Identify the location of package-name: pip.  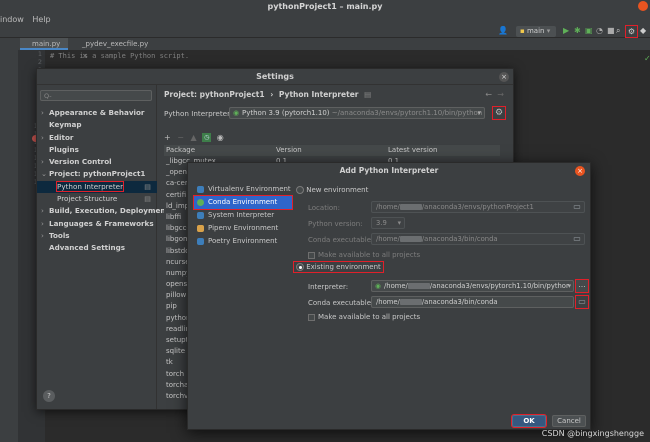
(171, 306).